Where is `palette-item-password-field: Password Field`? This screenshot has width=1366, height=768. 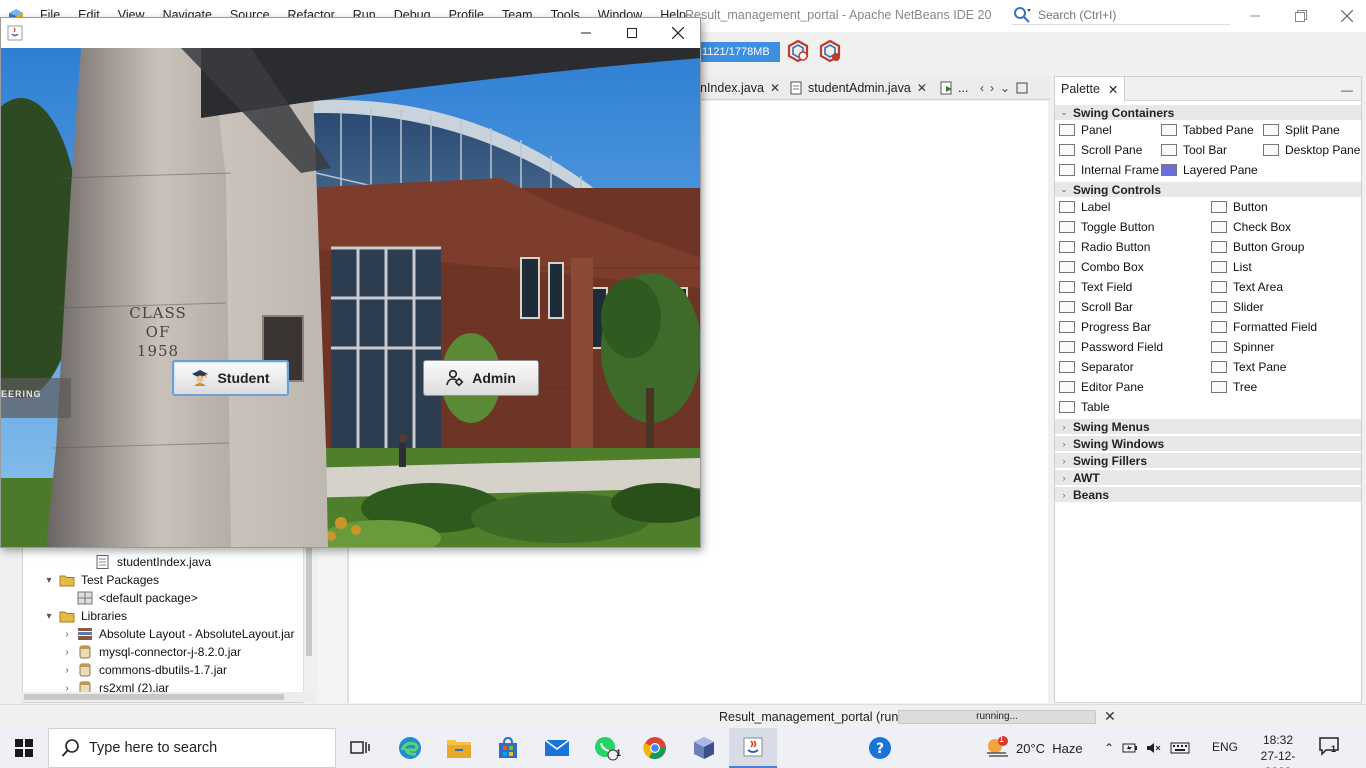 palette-item-password-field: Password Field is located at coordinates (1111, 347).